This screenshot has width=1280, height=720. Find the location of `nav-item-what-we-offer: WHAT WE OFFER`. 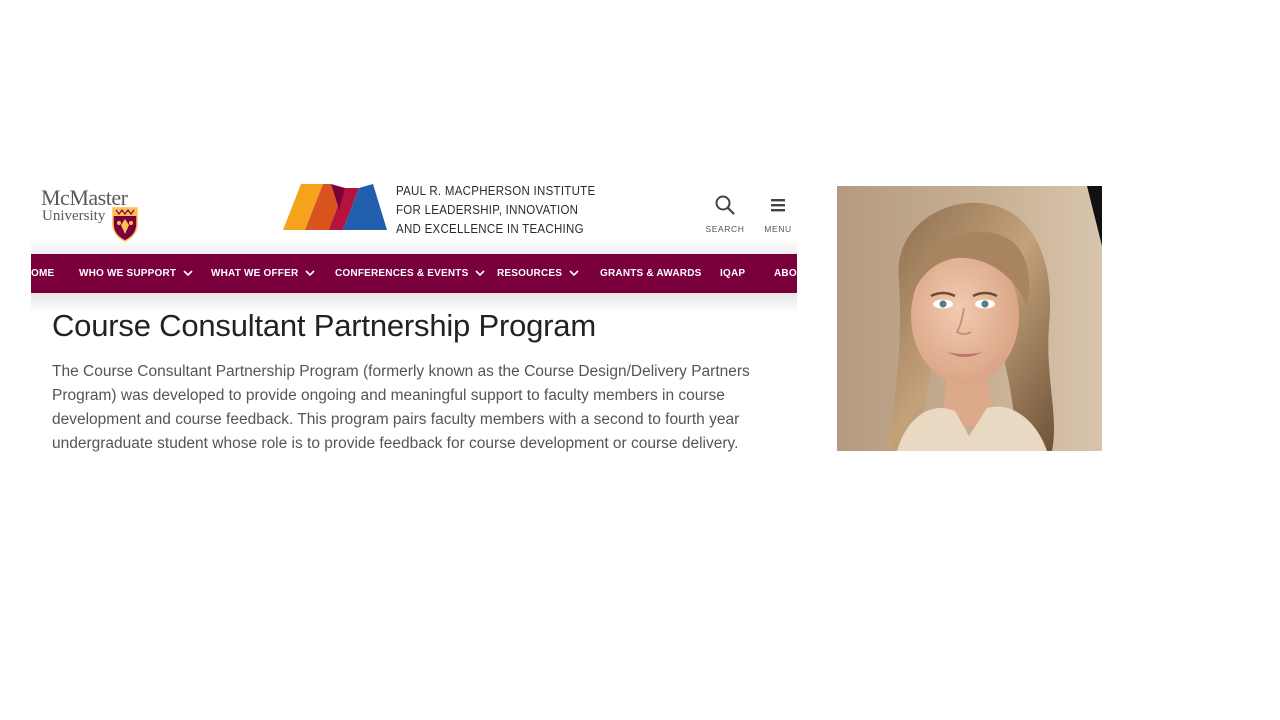

nav-item-what-we-offer: WHAT WE OFFER is located at coordinates (263, 273).